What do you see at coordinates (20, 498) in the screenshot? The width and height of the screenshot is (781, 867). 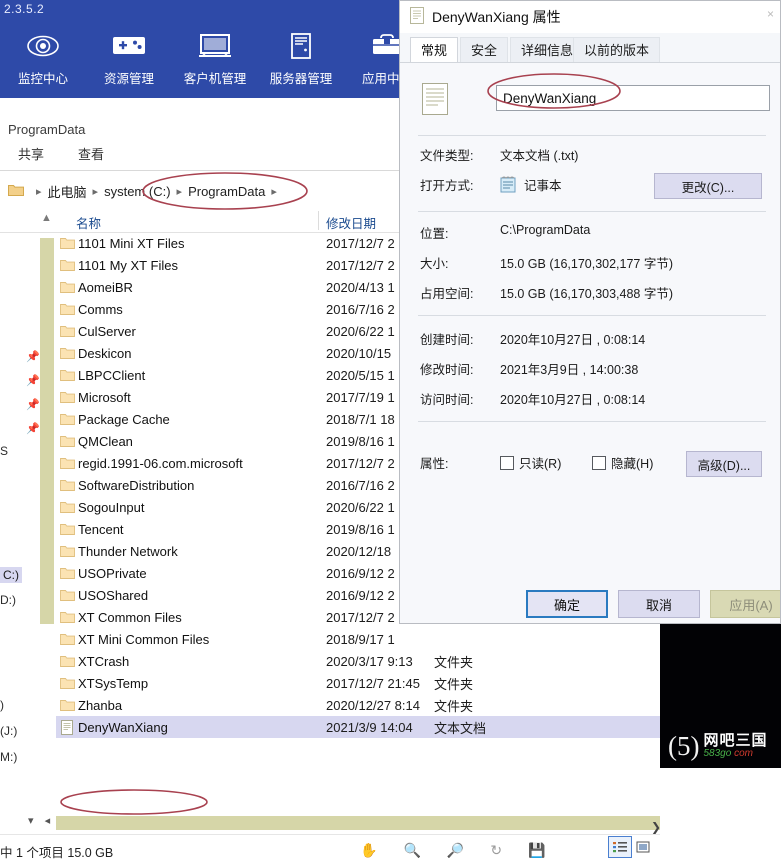 I see `navigation-pane: 📌 📌 📌 📌 S C:) D:) ) (J:) M:)` at bounding box center [20, 498].